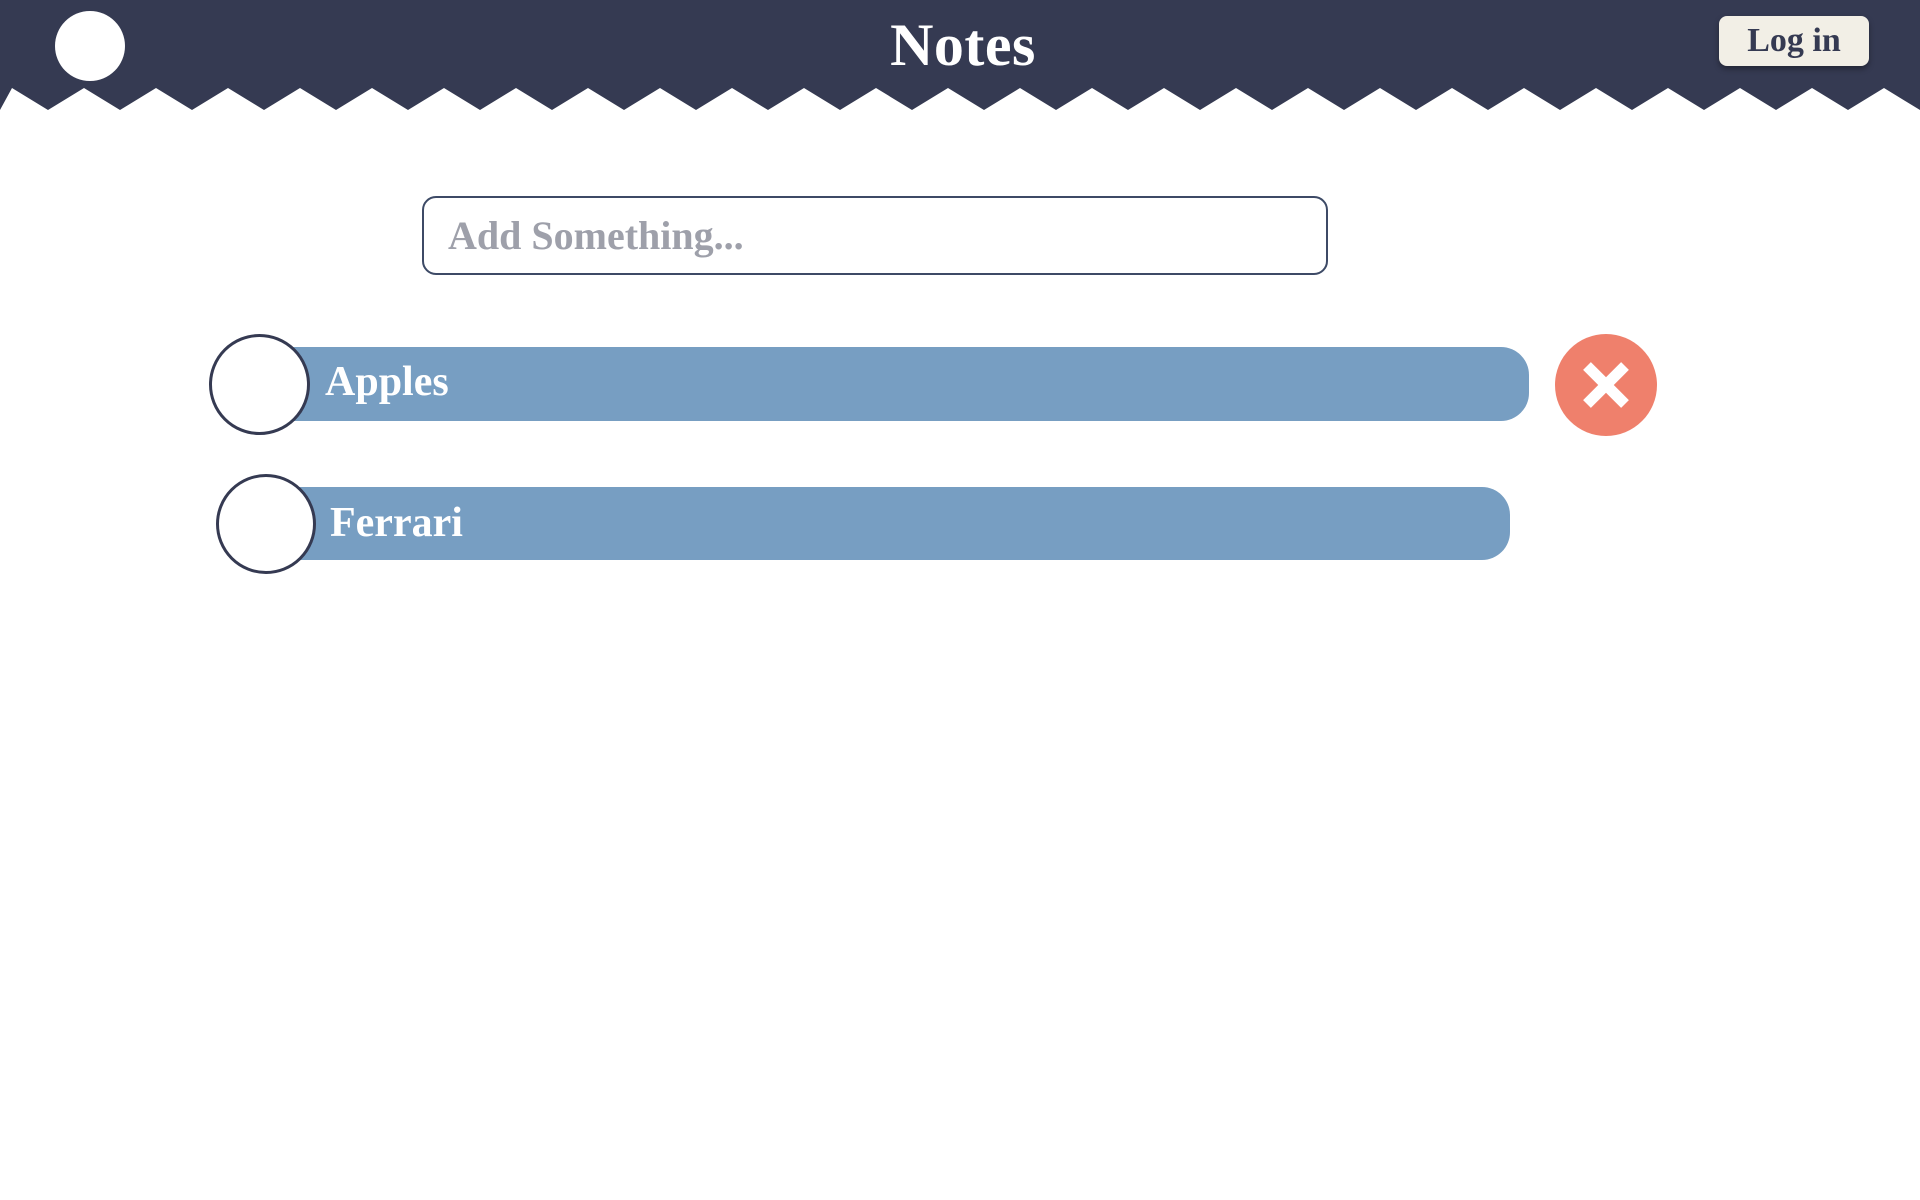 The width and height of the screenshot is (1920, 1200). I want to click on add-note-input, so click(875, 235).